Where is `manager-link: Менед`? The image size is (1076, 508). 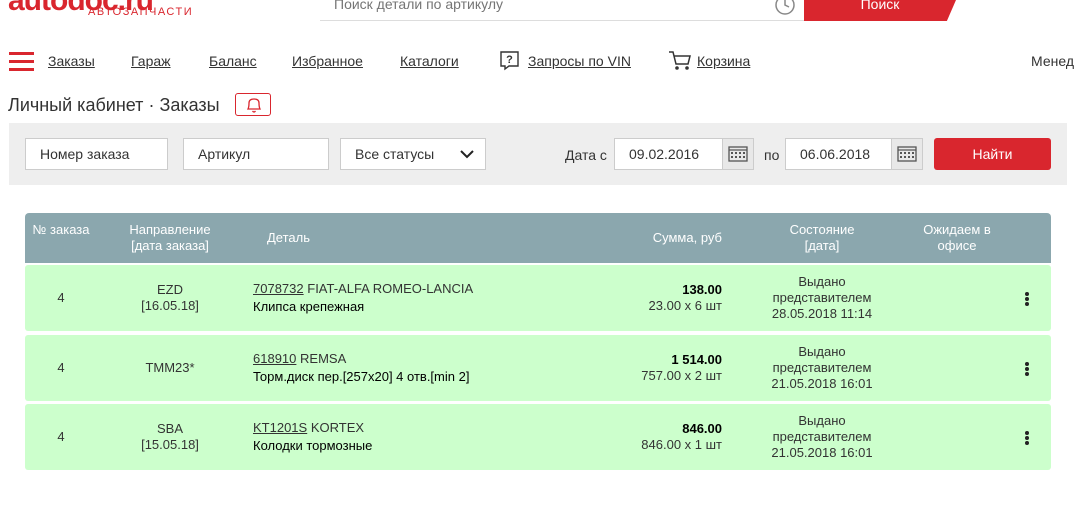
manager-link: Менед is located at coordinates (1052, 61).